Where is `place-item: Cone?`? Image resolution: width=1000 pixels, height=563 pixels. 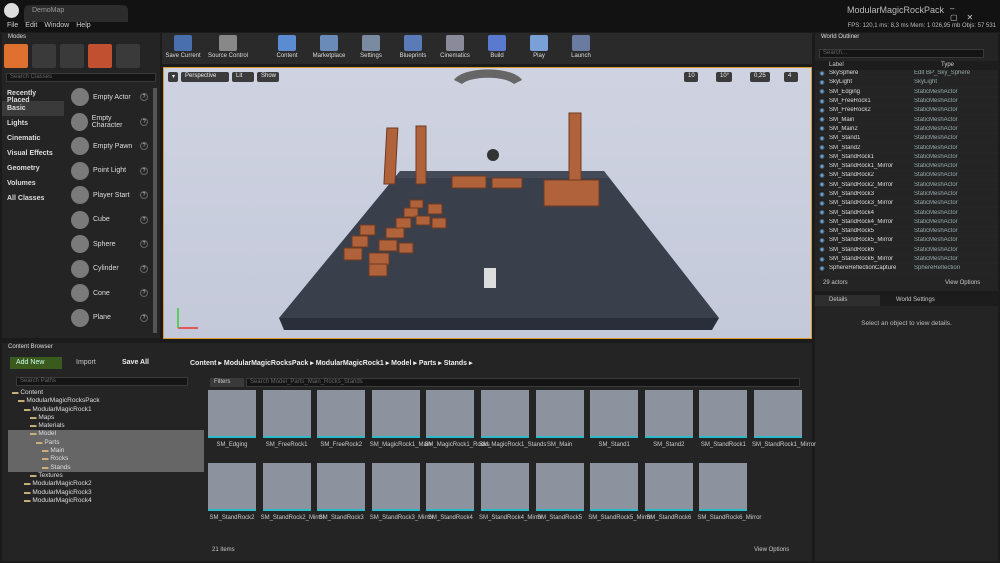
place-item: Cone? is located at coordinates (109, 293).